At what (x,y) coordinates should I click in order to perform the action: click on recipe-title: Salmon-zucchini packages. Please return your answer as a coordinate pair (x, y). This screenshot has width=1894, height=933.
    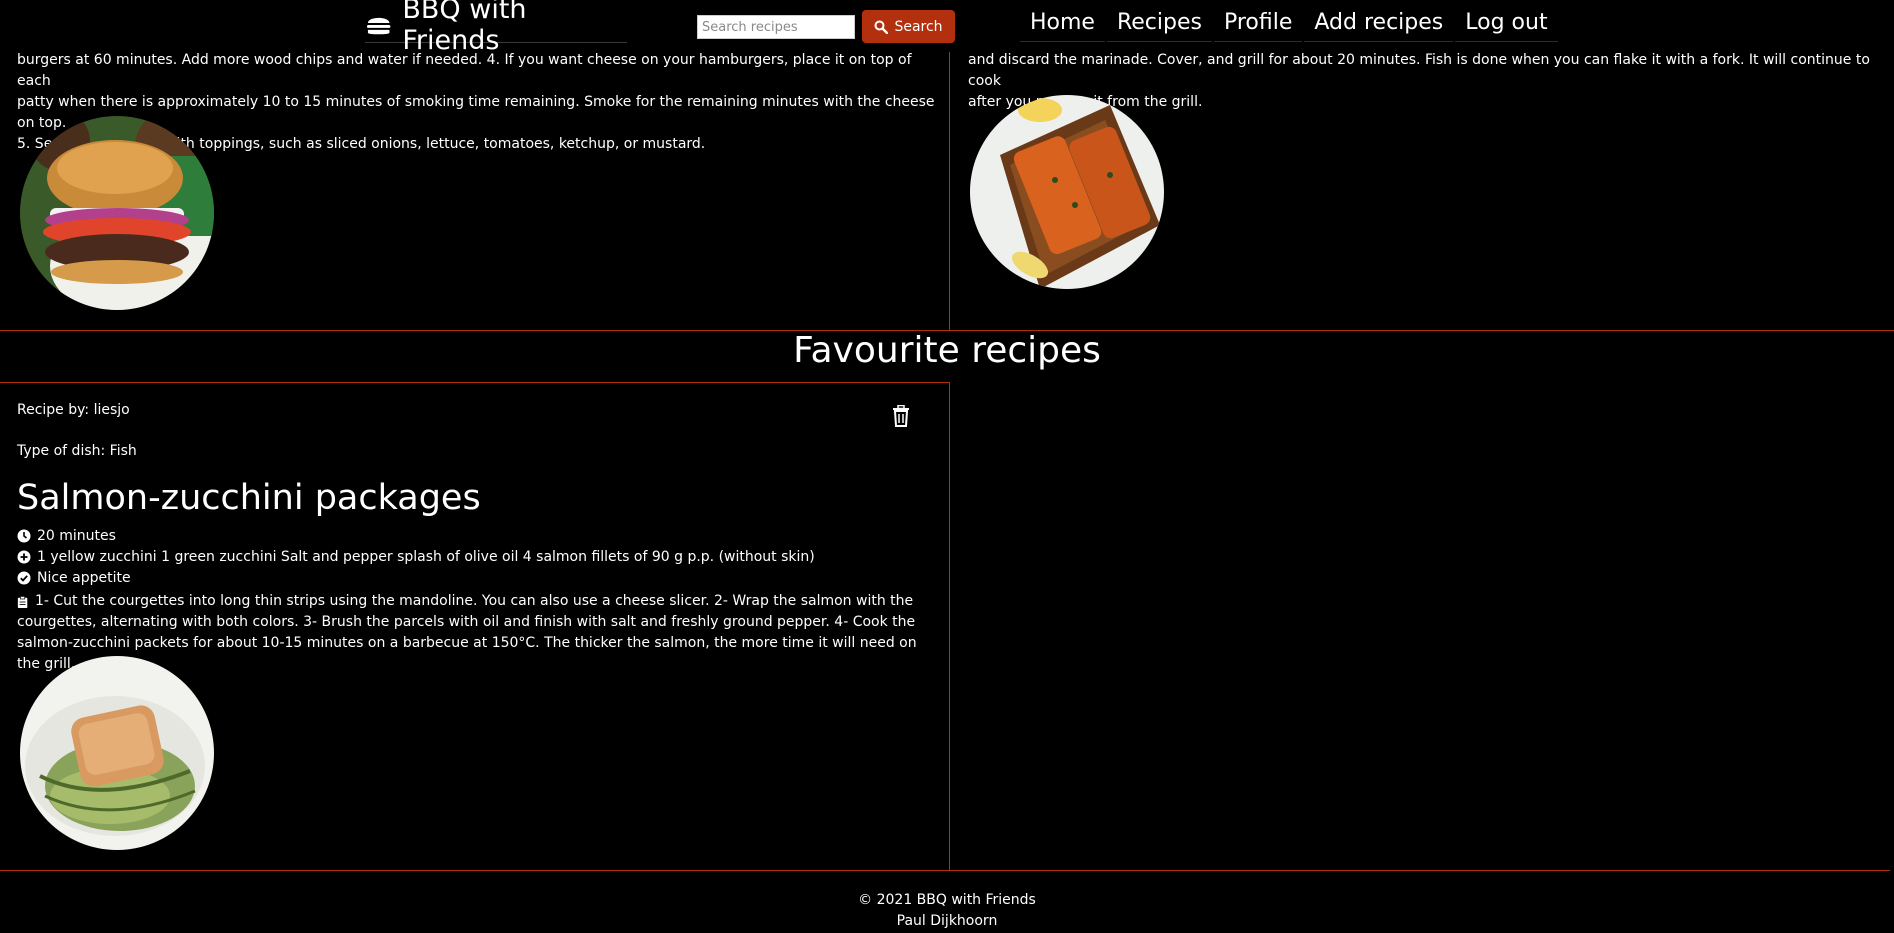
    Looking at the image, I should click on (249, 498).